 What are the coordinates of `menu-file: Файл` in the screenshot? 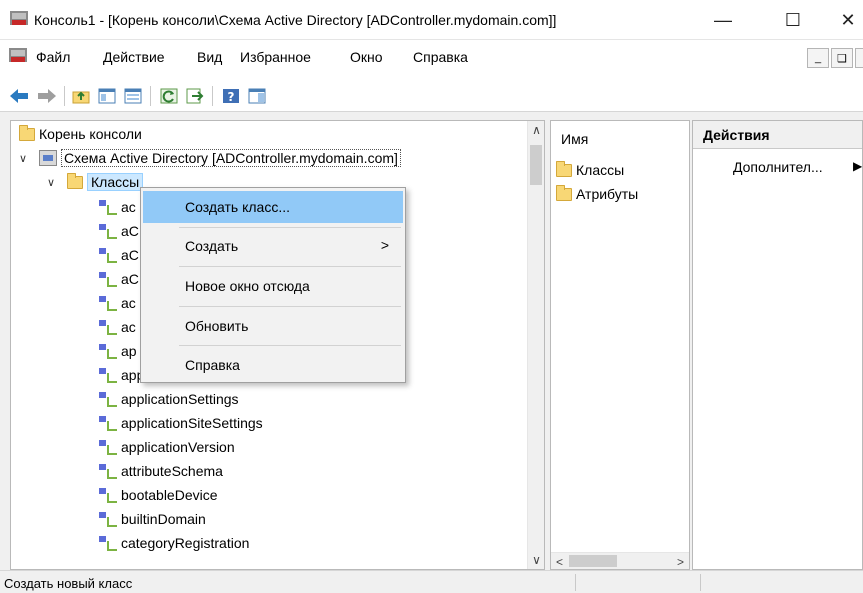 It's located at (53, 57).